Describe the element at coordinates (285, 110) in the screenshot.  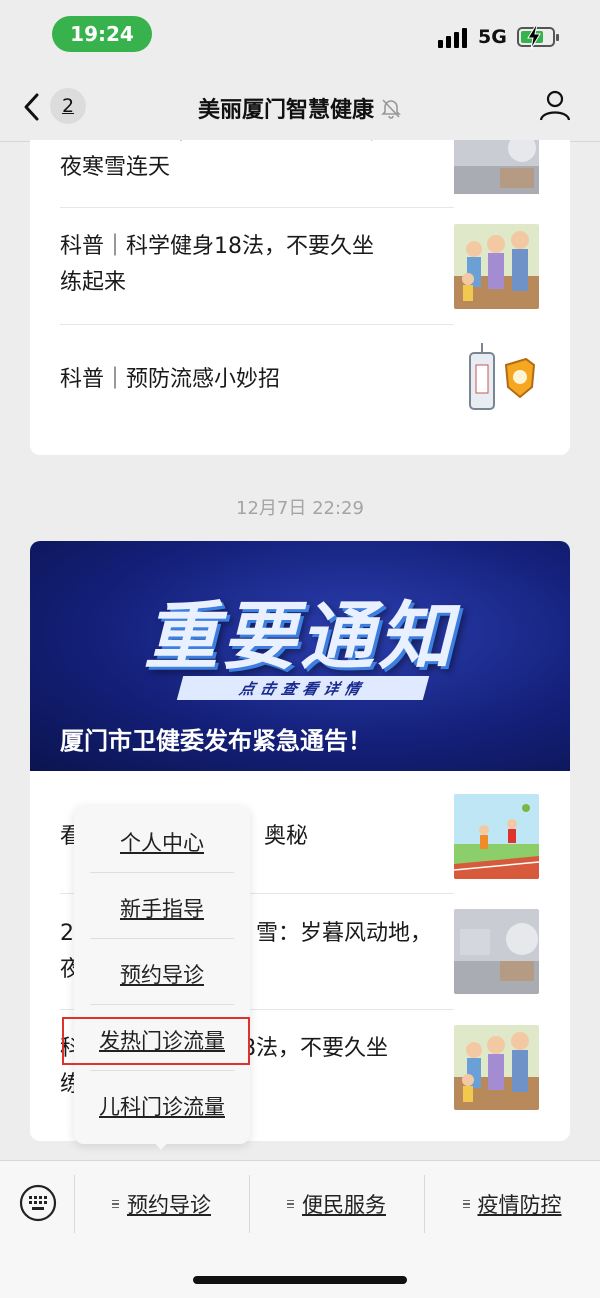
I see `page-title: 美丽厦门智慧健康` at that location.